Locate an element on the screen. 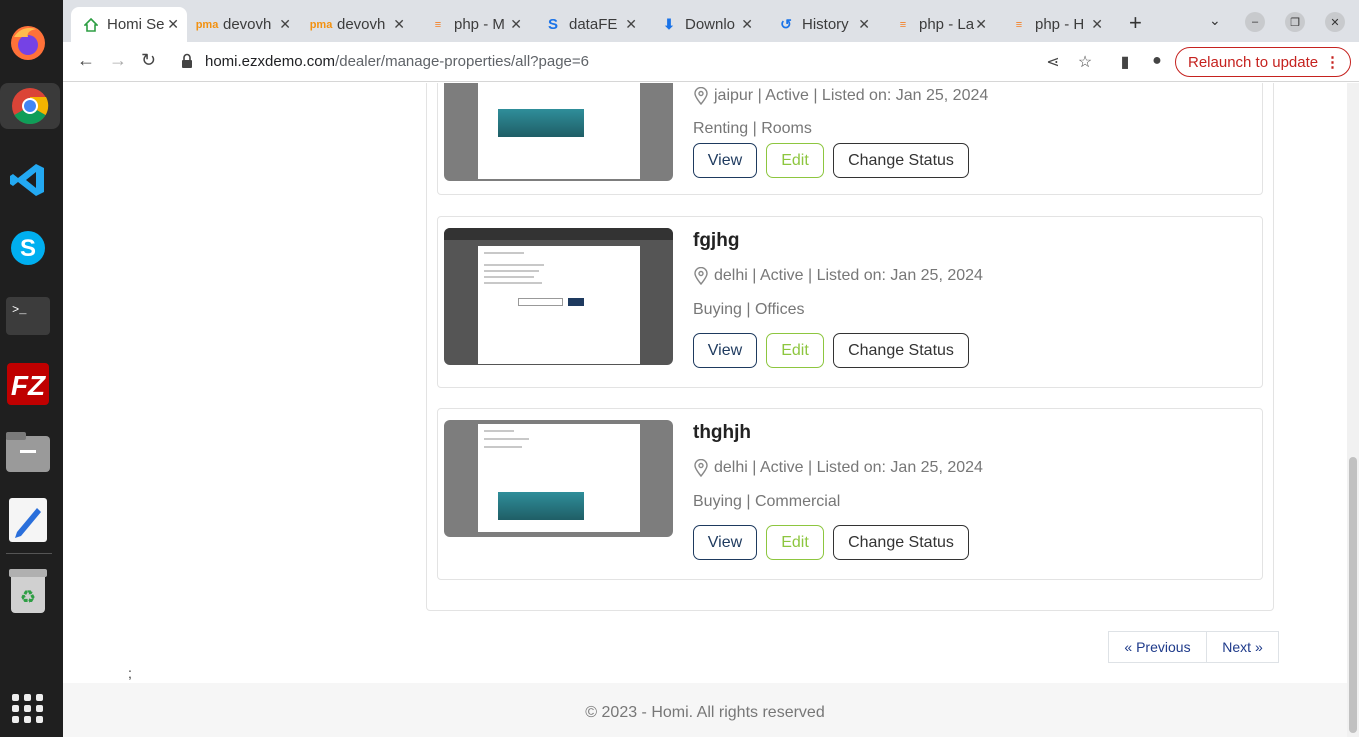 Image resolution: width=1359 pixels, height=737 pixels. tab-php-3: ≡ php - H ✕ is located at coordinates (1055, 24).